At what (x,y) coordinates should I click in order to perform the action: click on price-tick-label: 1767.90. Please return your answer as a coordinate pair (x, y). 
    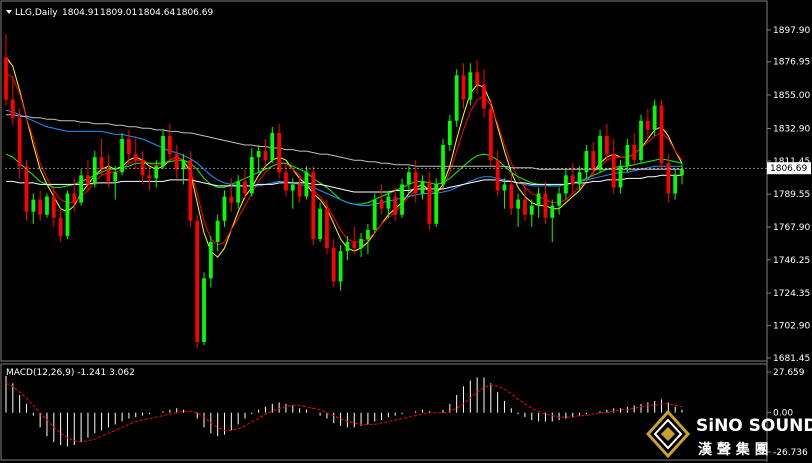
    Looking at the image, I should click on (791, 228).